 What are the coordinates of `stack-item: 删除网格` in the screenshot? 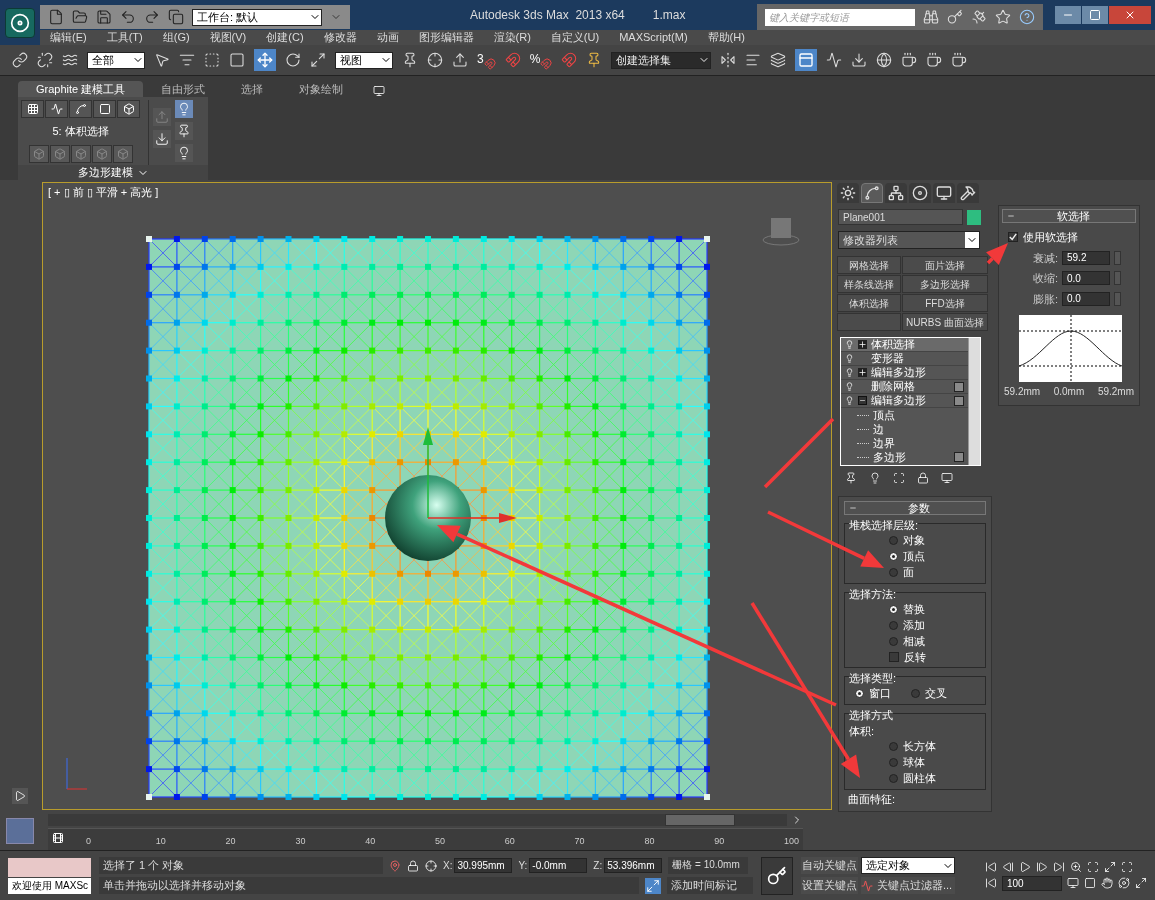 It's located at (904, 387).